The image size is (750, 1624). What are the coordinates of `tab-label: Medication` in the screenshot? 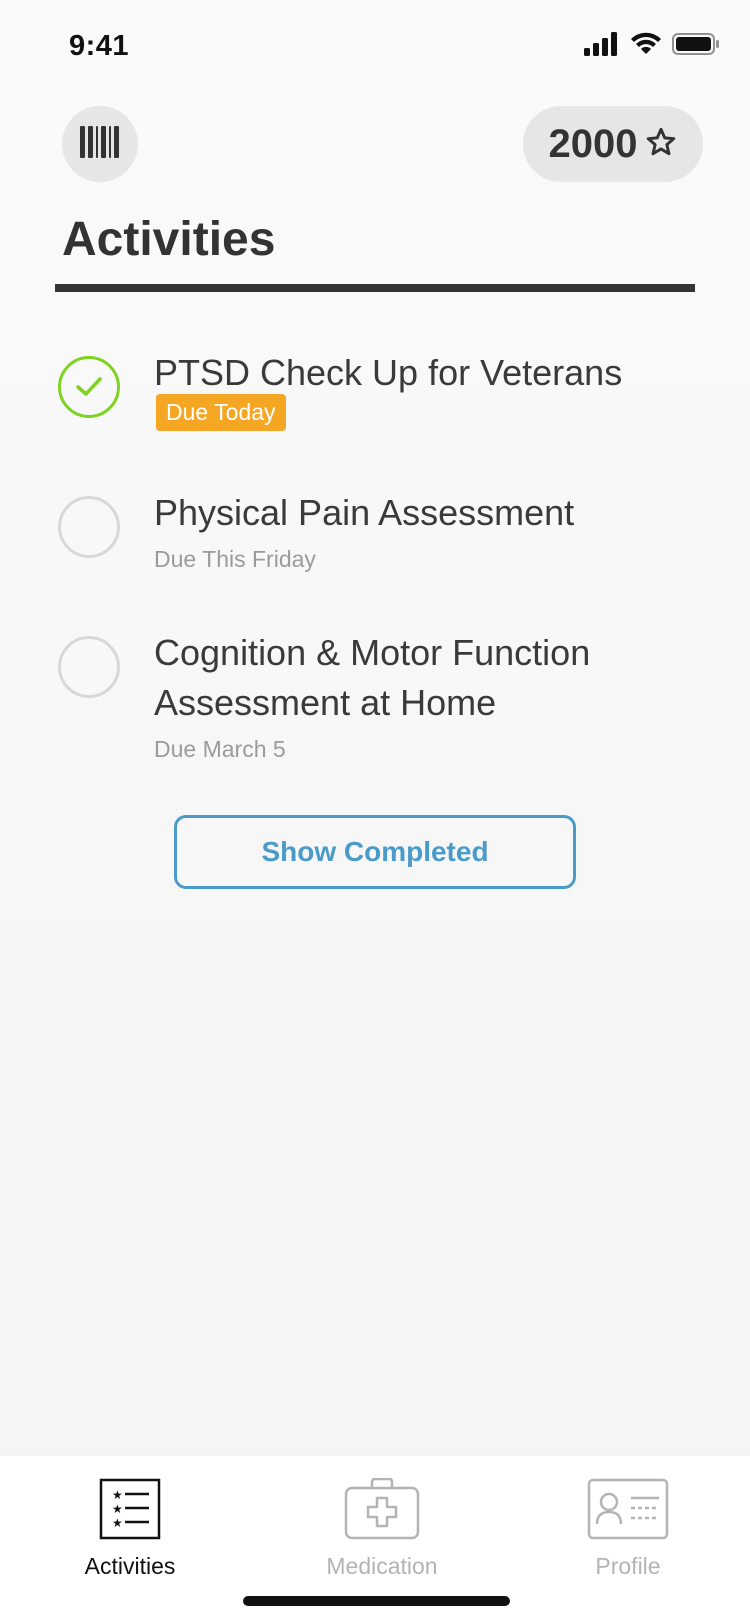 It's located at (382, 1566).